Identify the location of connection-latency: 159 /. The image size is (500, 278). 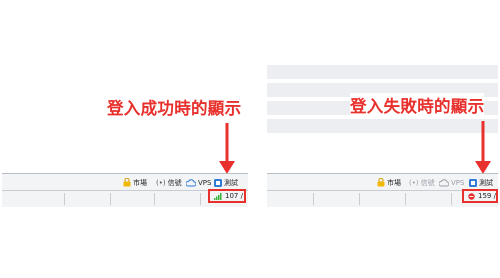
(487, 196).